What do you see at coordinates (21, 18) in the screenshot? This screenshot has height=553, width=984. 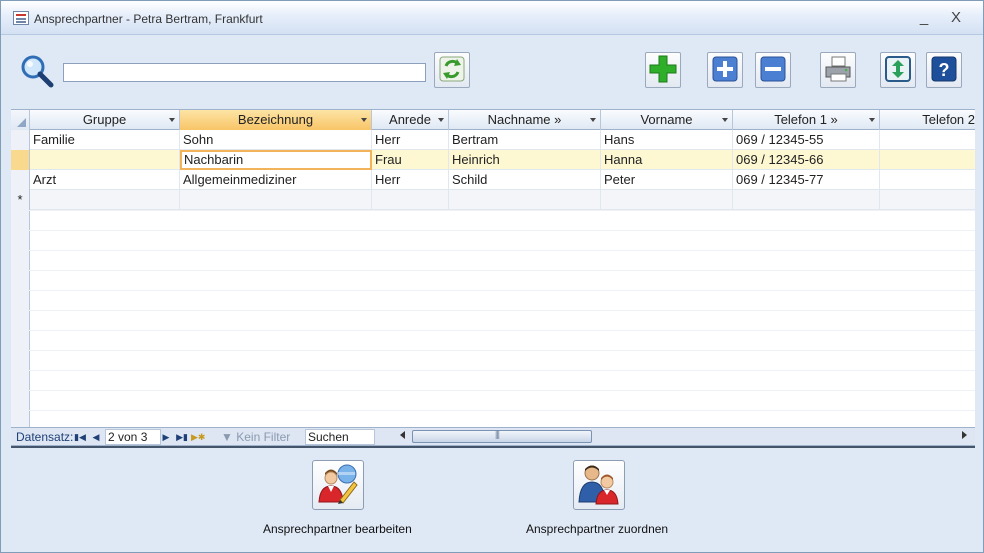 I see `form-icon` at bounding box center [21, 18].